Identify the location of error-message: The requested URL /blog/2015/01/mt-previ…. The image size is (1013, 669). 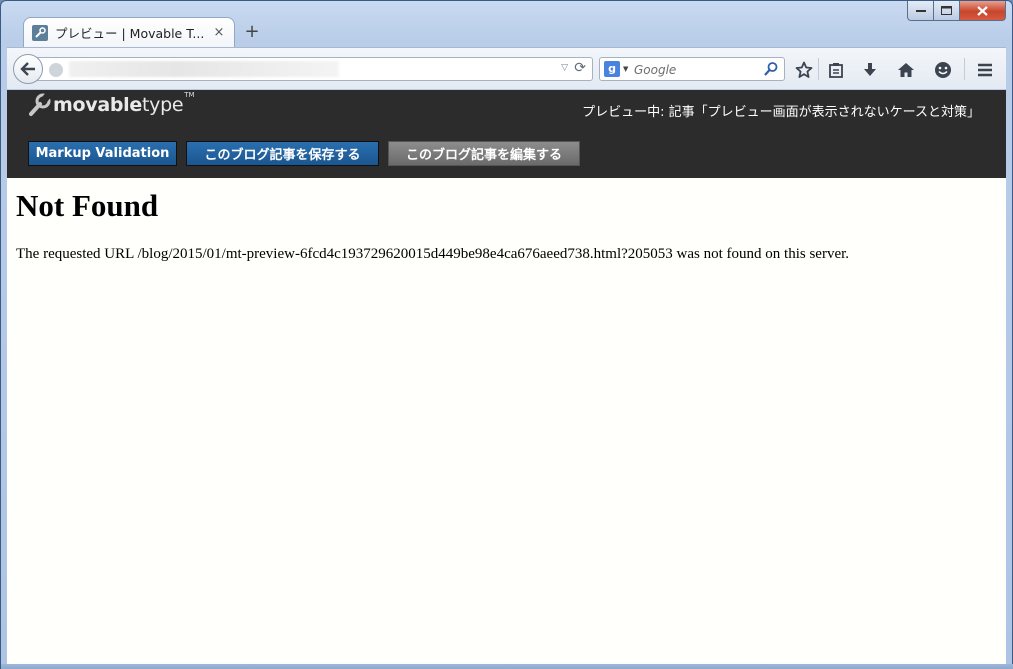
(433, 254).